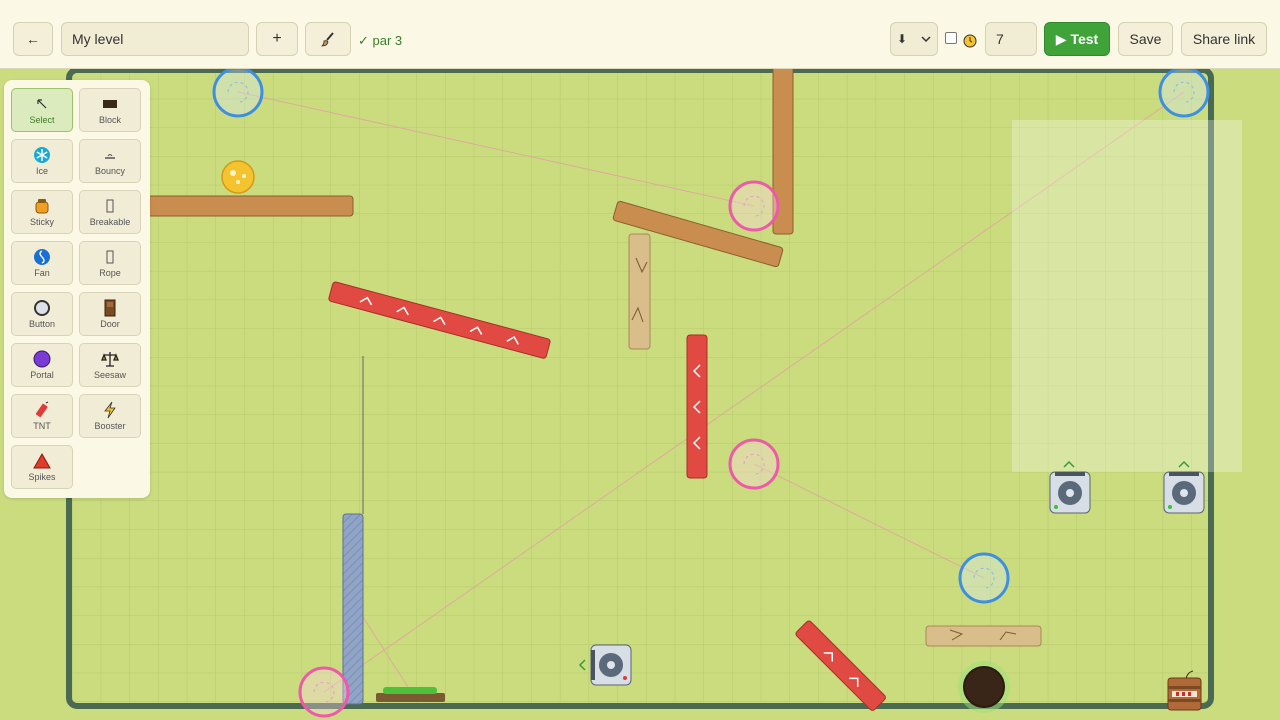 This screenshot has height=720, width=1280. I want to click on tool-bouncy: Bouncy, so click(110, 161).